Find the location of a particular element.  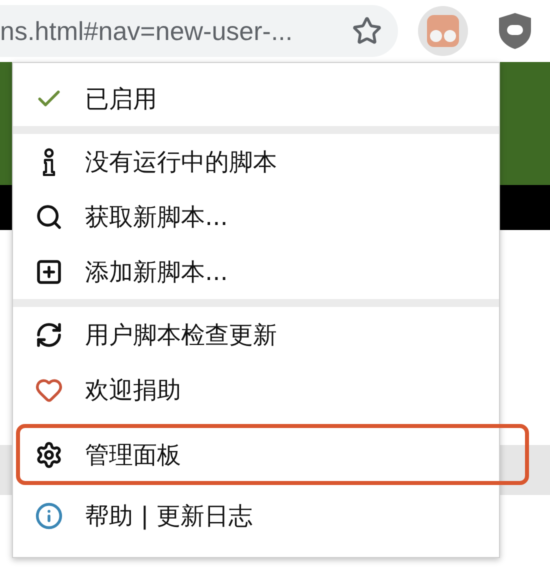

bookmark-star-button is located at coordinates (367, 31).